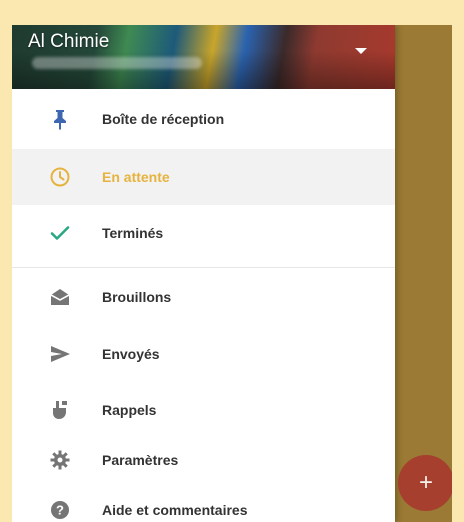 The height and width of the screenshot is (522, 464). What do you see at coordinates (60, 177) in the screenshot?
I see `clock-icon` at bounding box center [60, 177].